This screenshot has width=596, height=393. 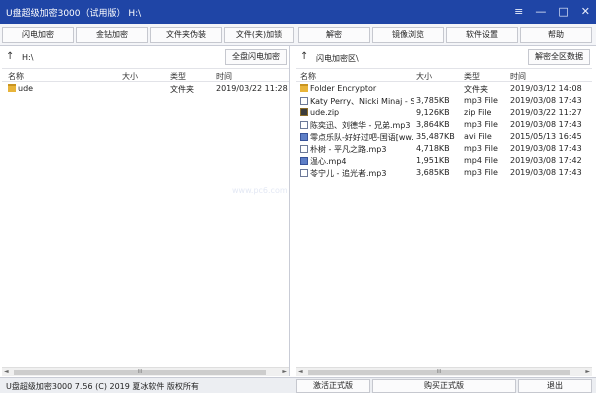 What do you see at coordinates (348, 149) in the screenshot?
I see `item-name: 朴树 - 平凡之路.mp3` at bounding box center [348, 149].